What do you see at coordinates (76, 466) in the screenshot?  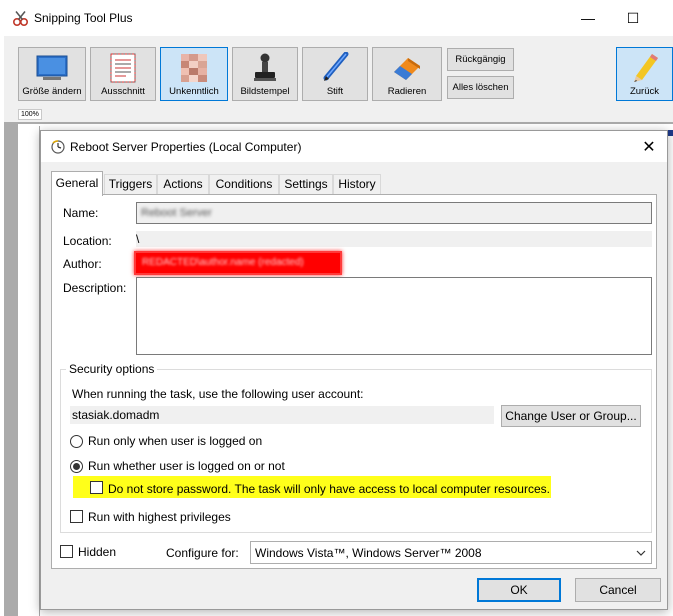 I see `run-whether-radio` at bounding box center [76, 466].